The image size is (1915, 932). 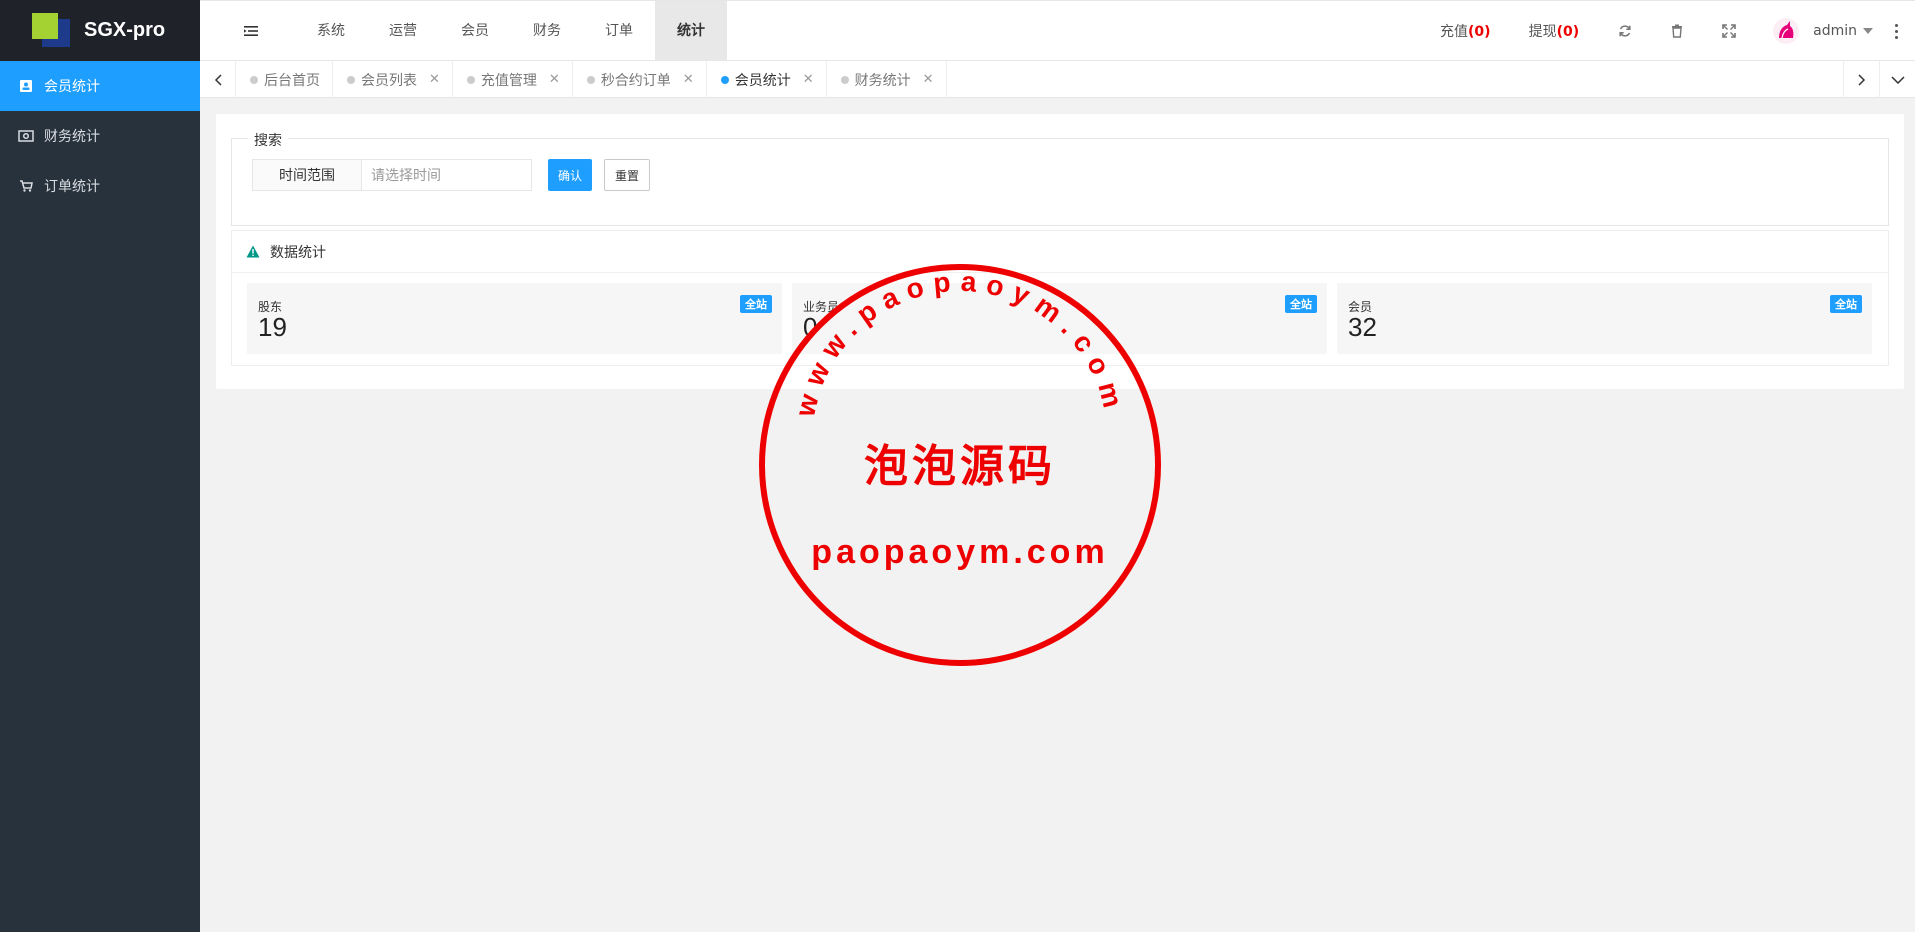 What do you see at coordinates (762, 80) in the screenshot?
I see `tab-label: 会员统计` at bounding box center [762, 80].